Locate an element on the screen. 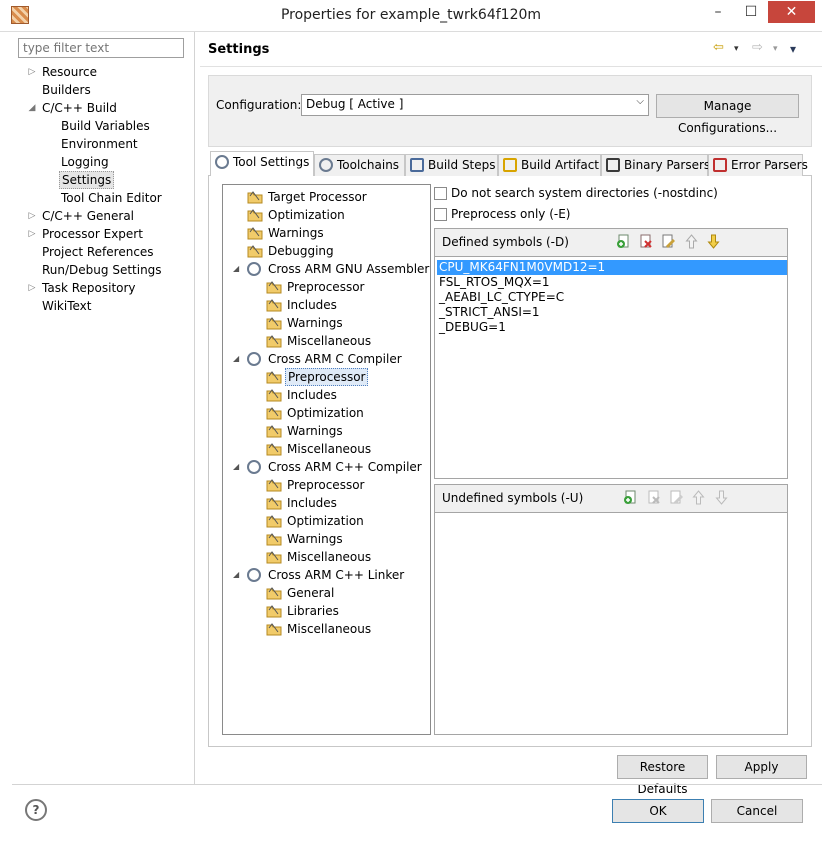 The height and width of the screenshot is (845, 822). nav-item: Tool Chain Editor is located at coordinates (102, 198).